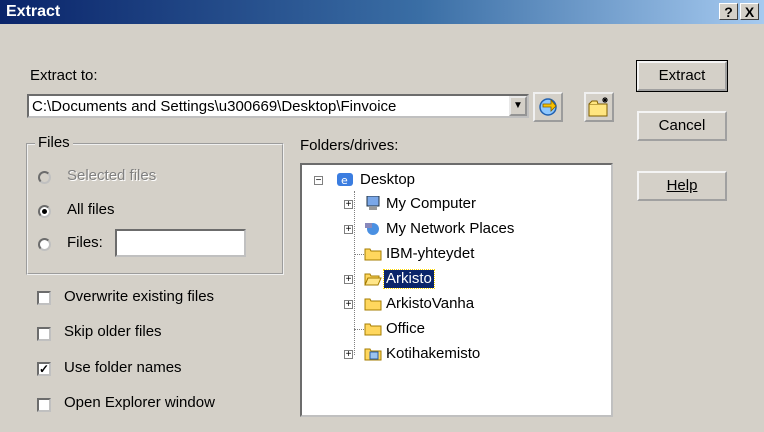 This screenshot has width=764, height=432. Describe the element at coordinates (728, 11) in the screenshot. I see `help-title-button: ?` at that location.